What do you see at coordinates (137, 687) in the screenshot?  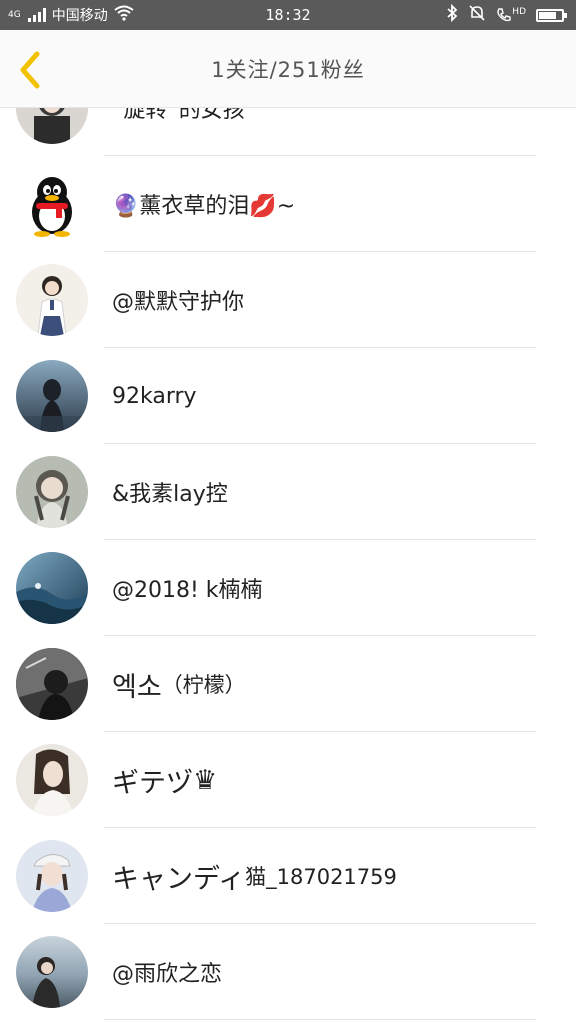 I see `follower-name-main: 엑소` at bounding box center [137, 687].